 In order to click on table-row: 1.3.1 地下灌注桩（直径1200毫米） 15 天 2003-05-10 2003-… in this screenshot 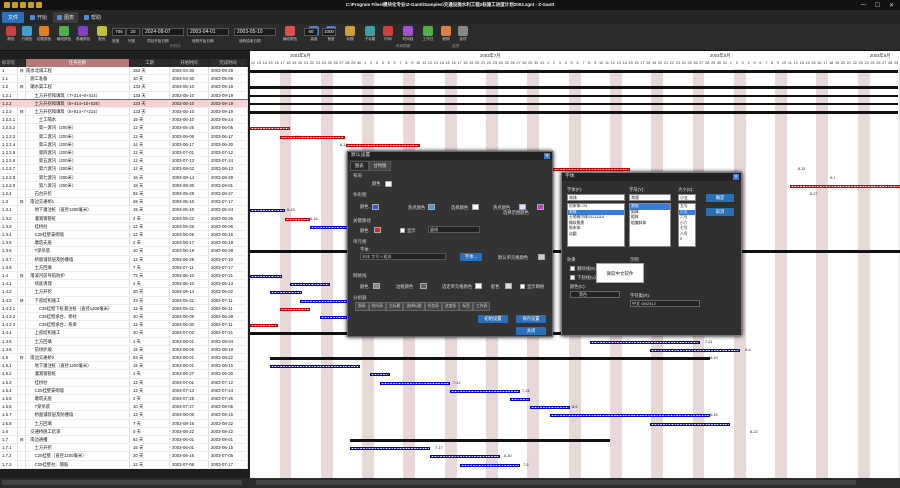, I will do `click(124, 210)`.